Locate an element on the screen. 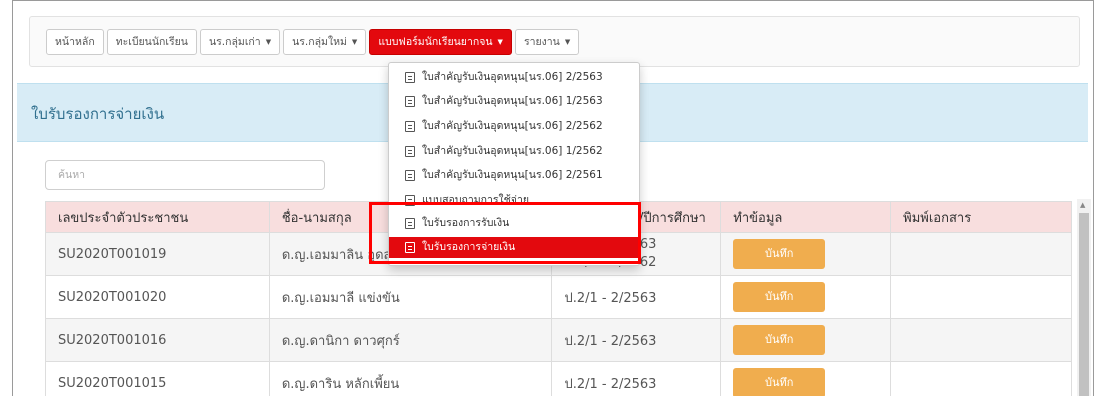 The height and width of the screenshot is (396, 1107). nav-label: นร.กลุ่มใหม่ is located at coordinates (319, 42).